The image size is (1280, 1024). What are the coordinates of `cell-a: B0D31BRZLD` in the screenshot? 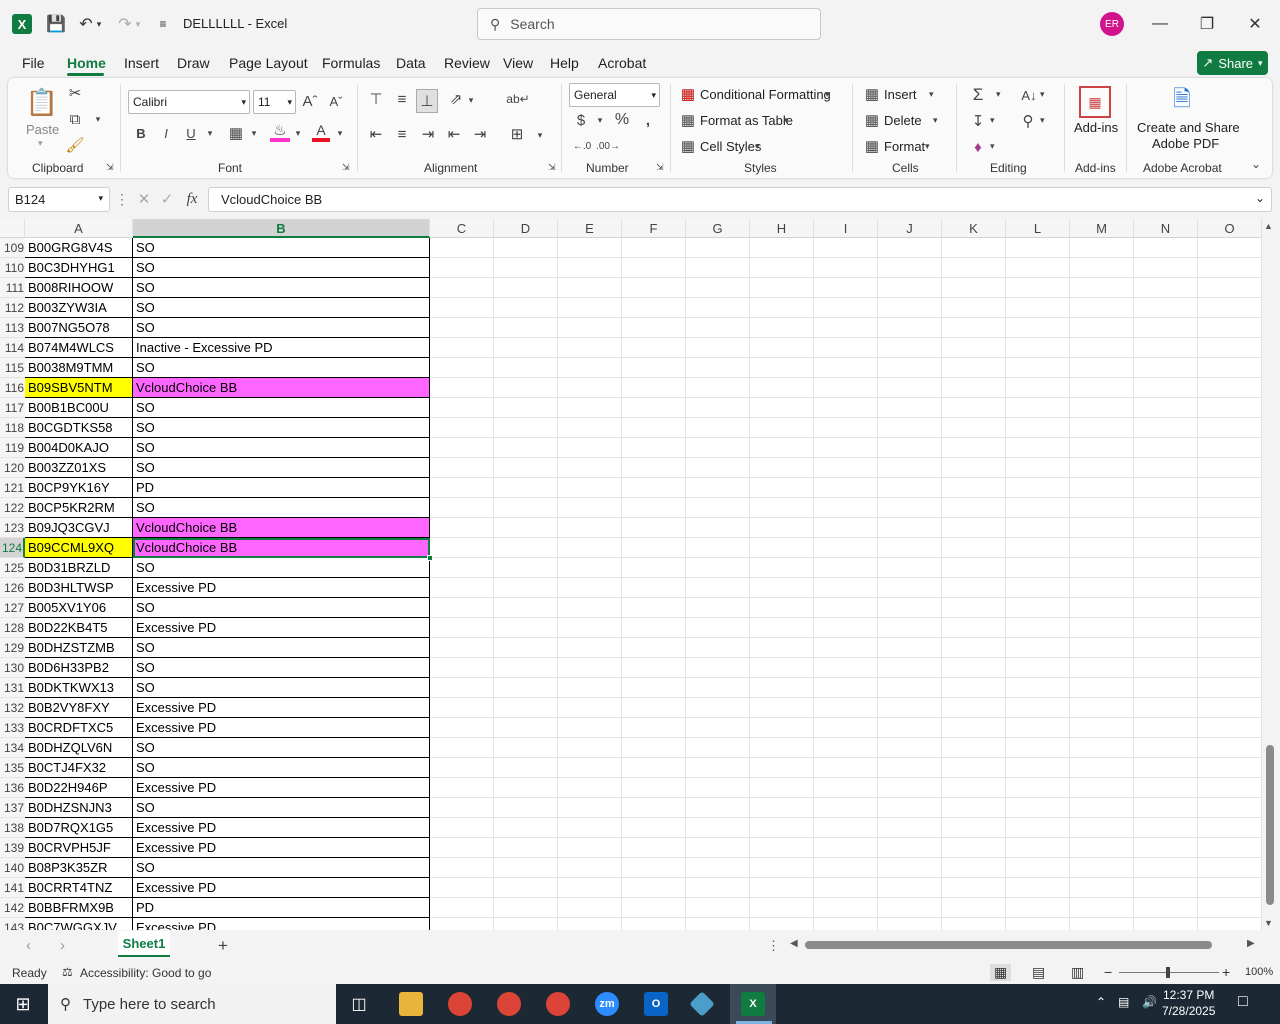 It's located at (79, 568).